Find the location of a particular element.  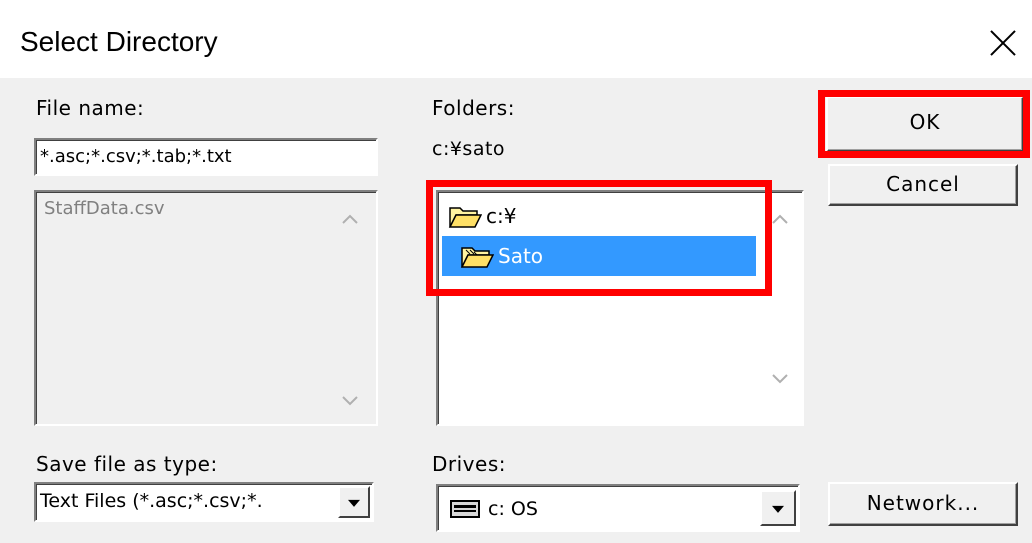

save-type-select: Text Files (*.asc;*.csv;*. is located at coordinates (204, 502).